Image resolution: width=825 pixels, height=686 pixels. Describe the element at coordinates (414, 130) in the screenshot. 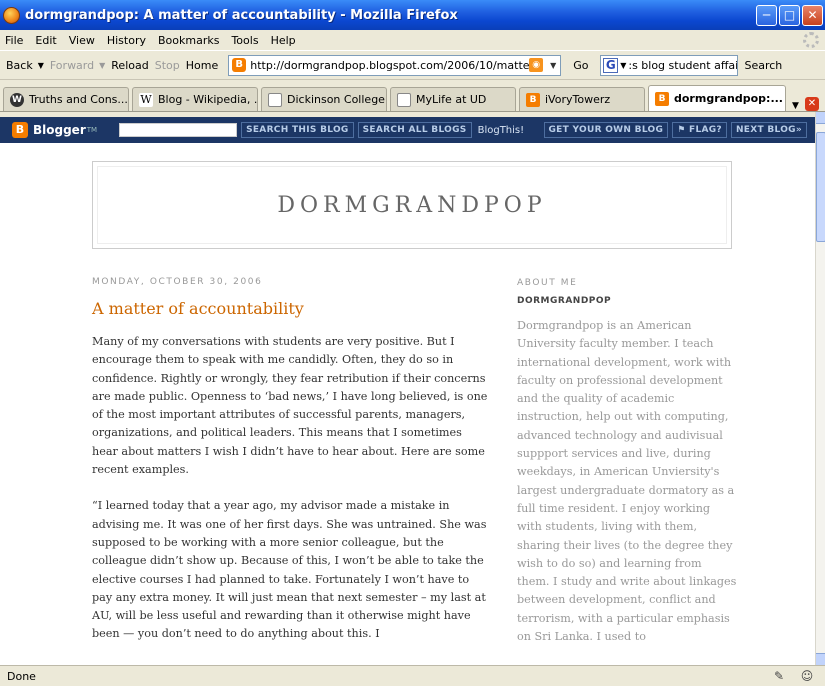

I see `search-all-blogs-button: SEARCH ALL BLOGS` at that location.